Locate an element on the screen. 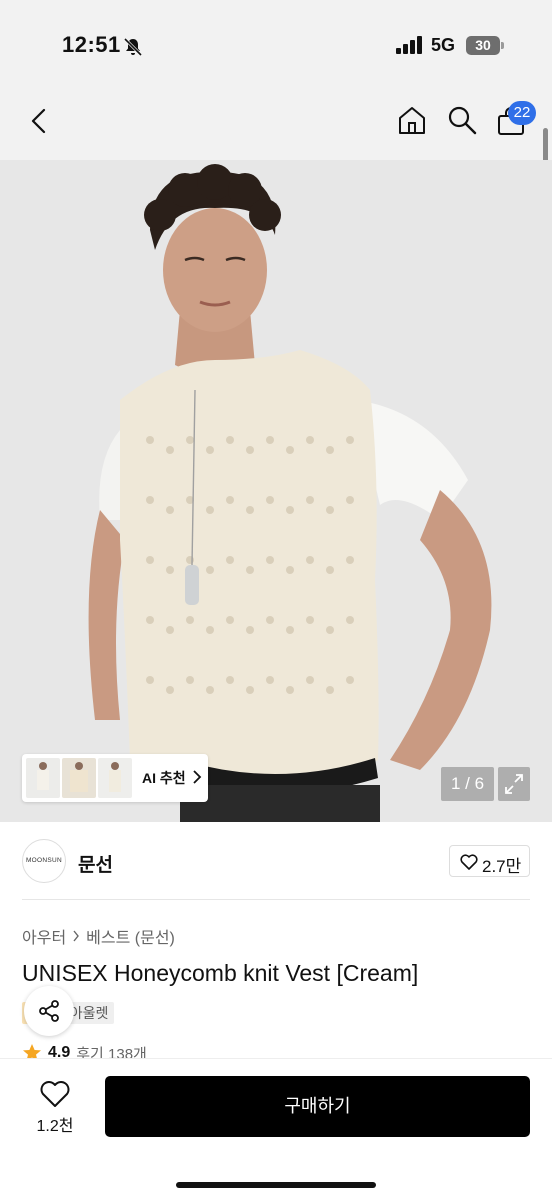 Image resolution: width=552 pixels, height=1200 pixels. share-button is located at coordinates (49, 1011).